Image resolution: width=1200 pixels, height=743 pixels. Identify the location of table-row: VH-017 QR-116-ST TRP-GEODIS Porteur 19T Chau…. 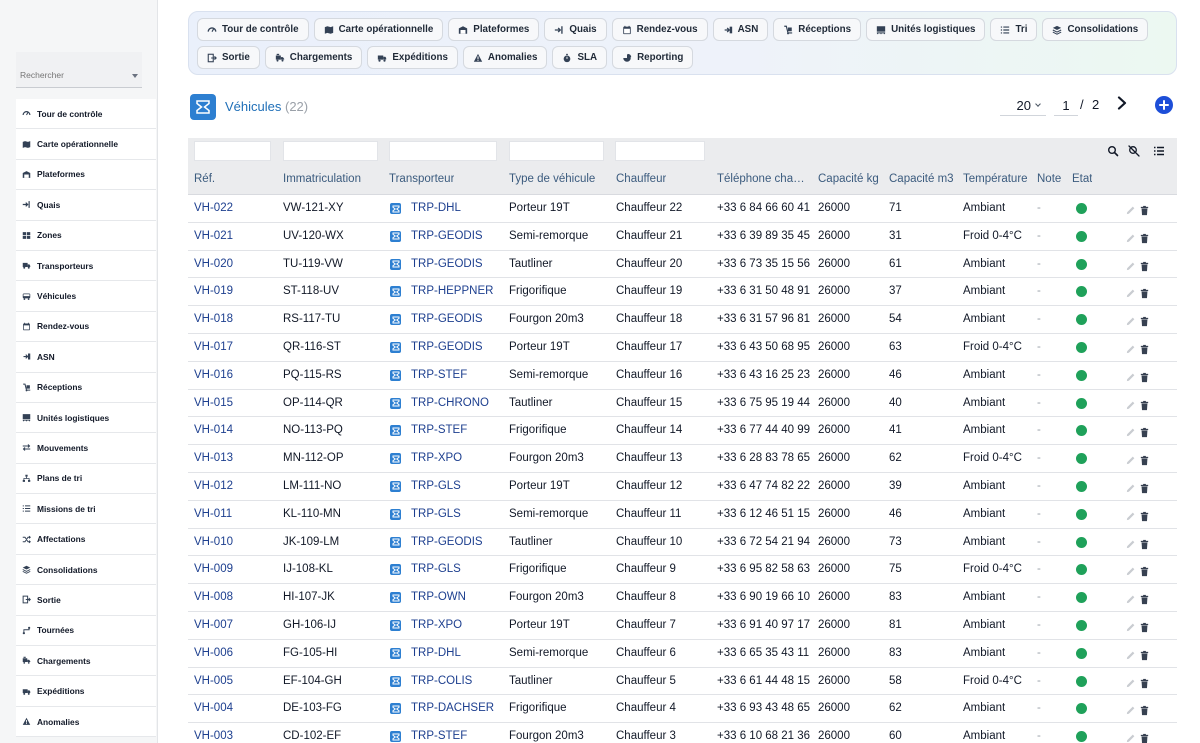
(682, 347).